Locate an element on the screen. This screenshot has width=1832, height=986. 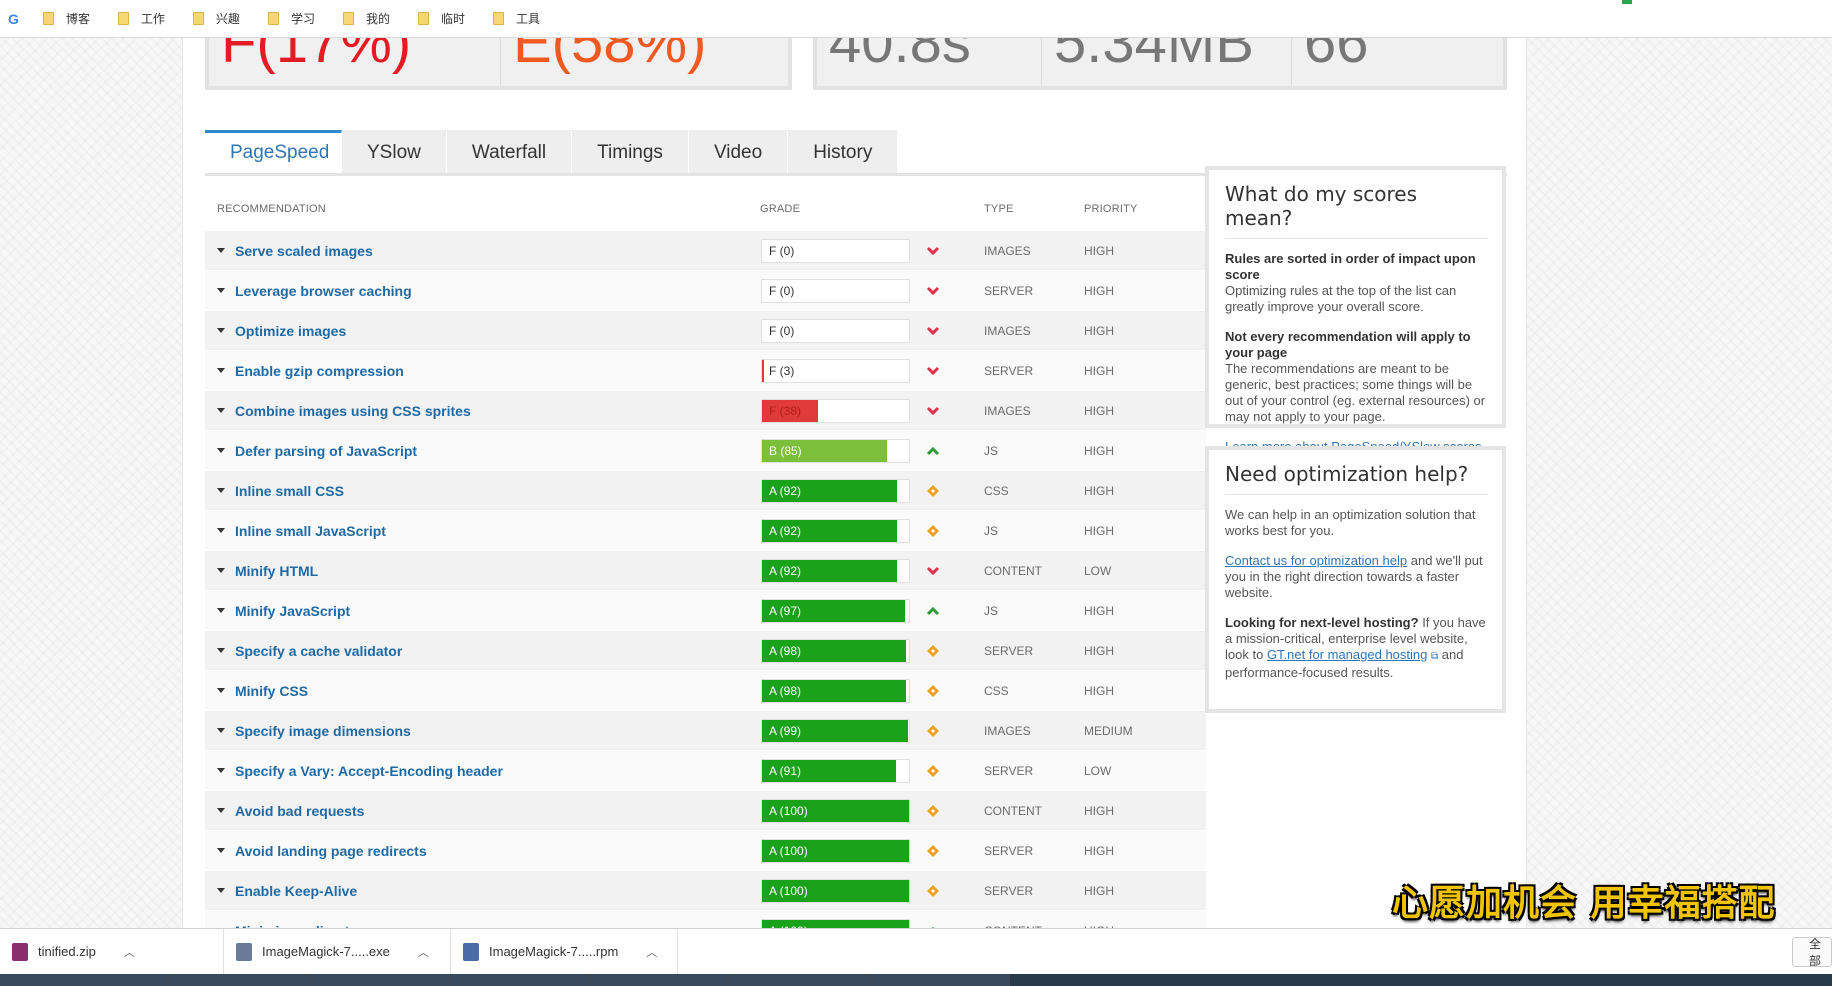
requests-value: 66 is located at coordinates (1336, 56).